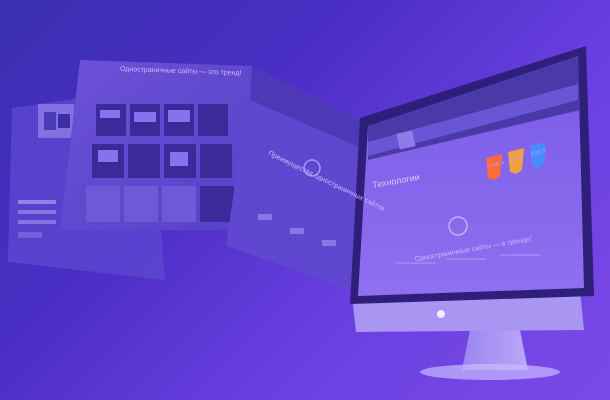 This screenshot has height=400, width=610. I want to click on portfolio-panel, so click(158, 145).